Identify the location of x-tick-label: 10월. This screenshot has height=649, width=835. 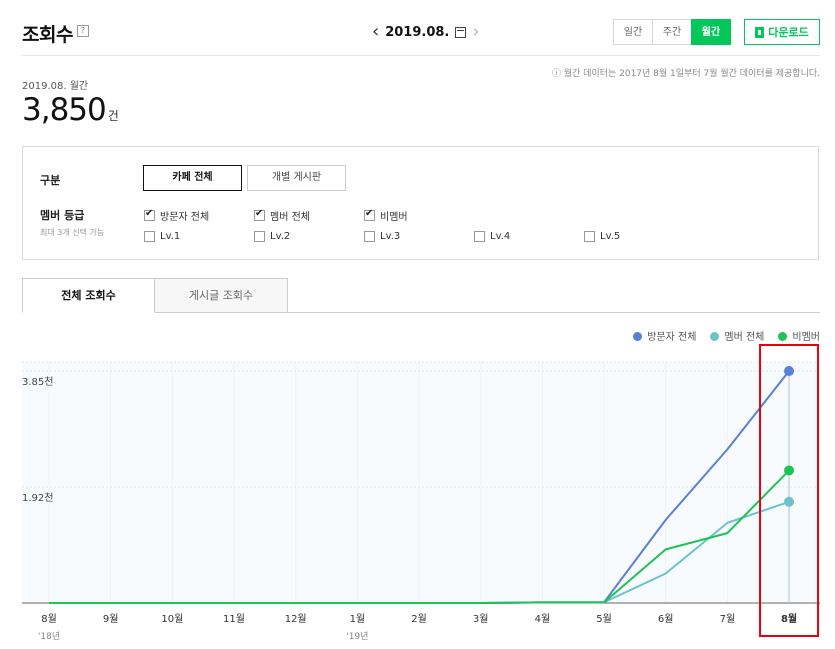
(172, 619).